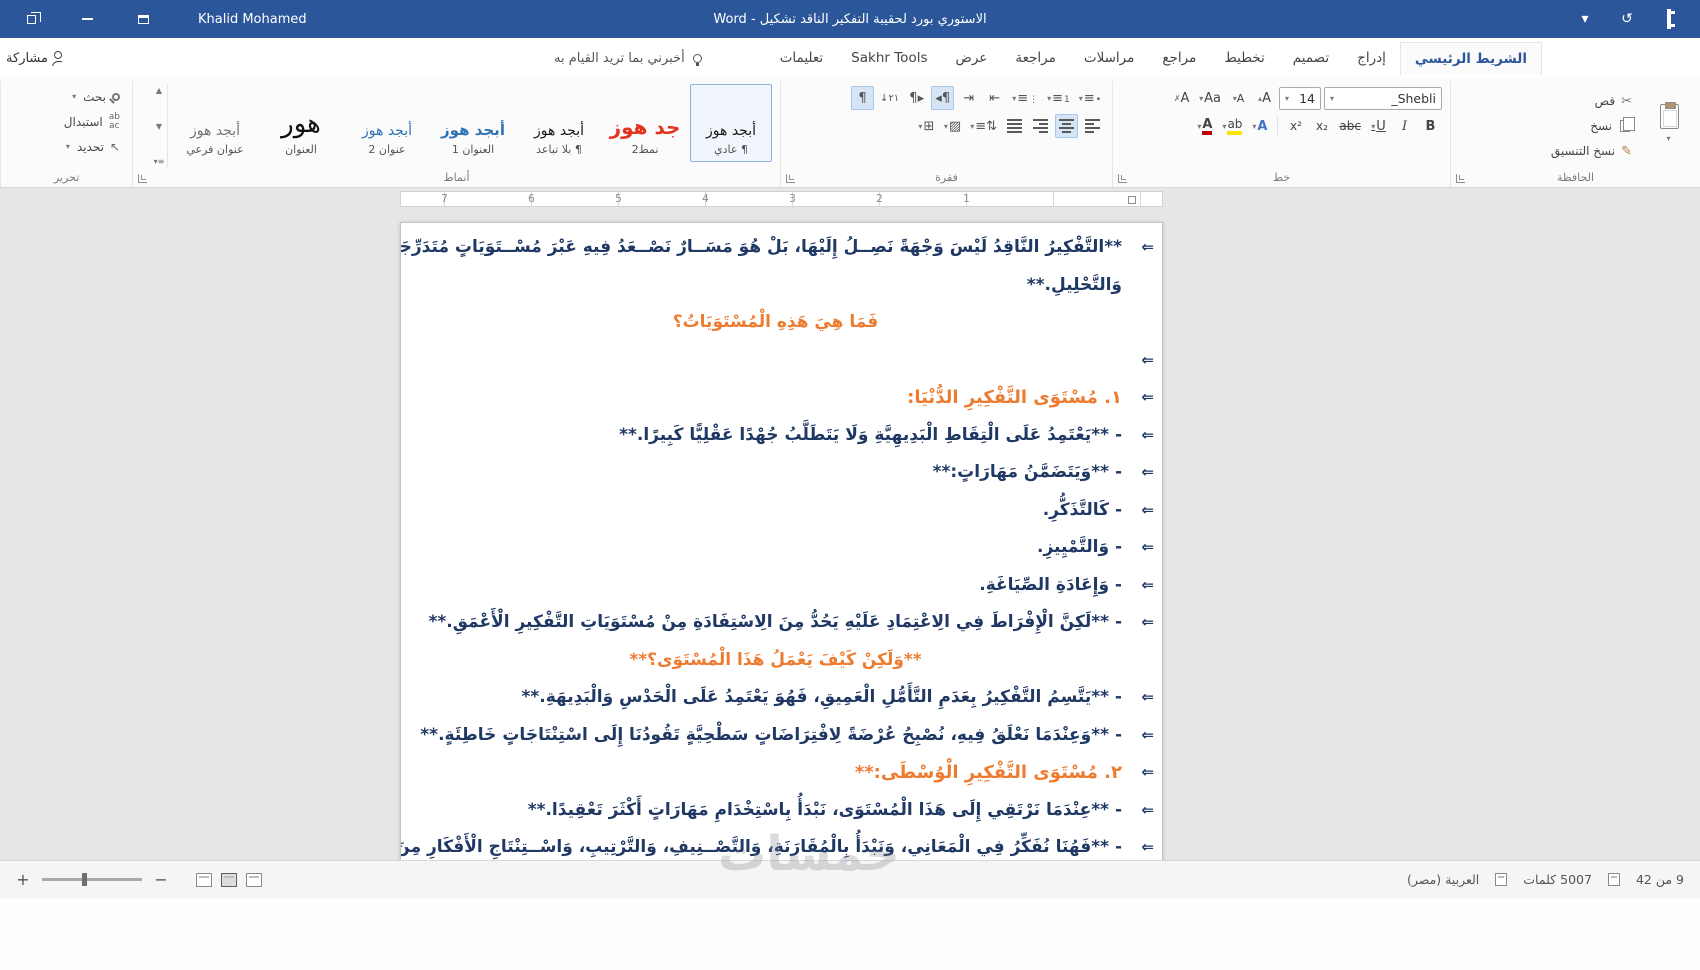 The width and height of the screenshot is (1700, 970). I want to click on align-right-button, so click(1092, 126).